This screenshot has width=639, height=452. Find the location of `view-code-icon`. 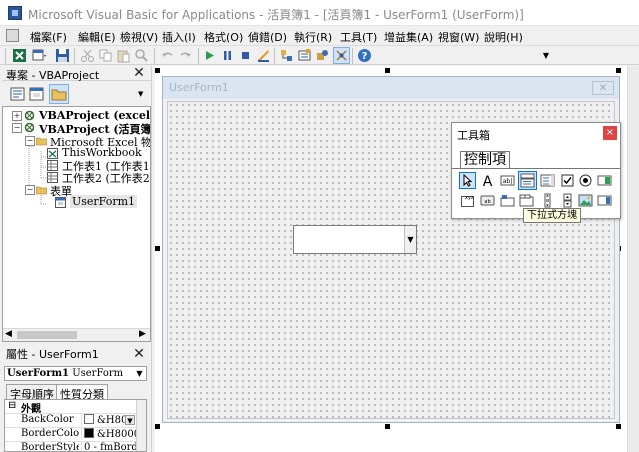

view-code-icon is located at coordinates (17, 94).